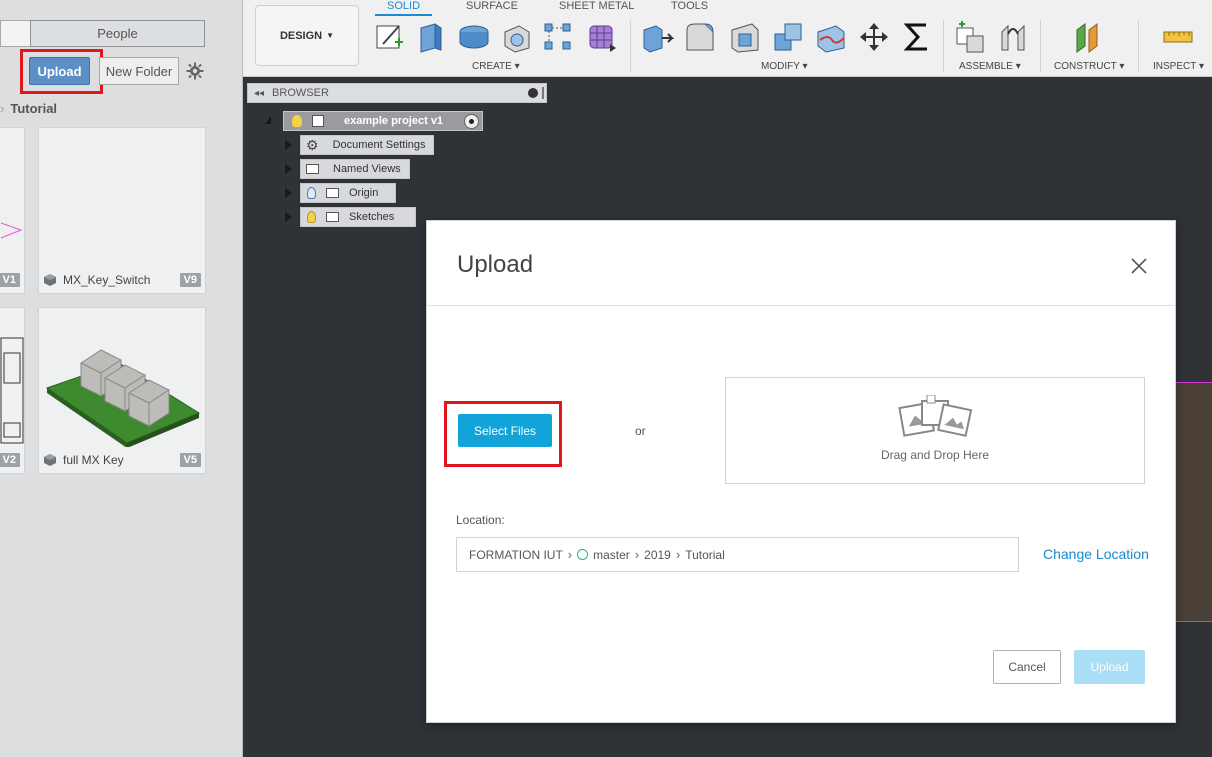 This screenshot has height=757, width=1212. What do you see at coordinates (1089, 66) in the screenshot?
I see `group-construct: CONSTRUCT ▾` at bounding box center [1089, 66].